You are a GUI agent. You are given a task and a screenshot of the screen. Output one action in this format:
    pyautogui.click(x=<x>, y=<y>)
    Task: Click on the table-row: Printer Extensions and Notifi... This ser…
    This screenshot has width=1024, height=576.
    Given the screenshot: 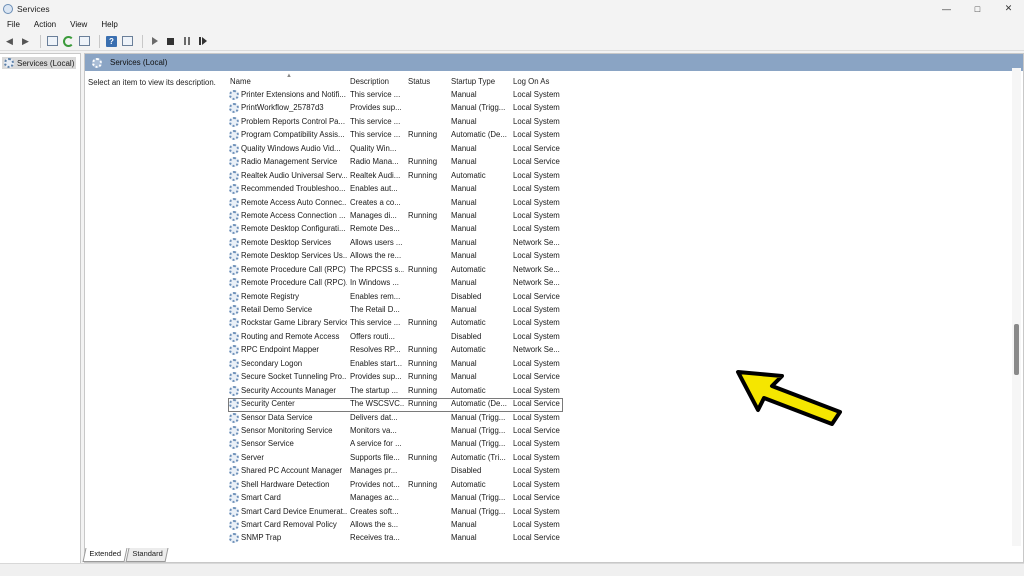 What is the action you would take?
    pyautogui.click(x=623, y=95)
    